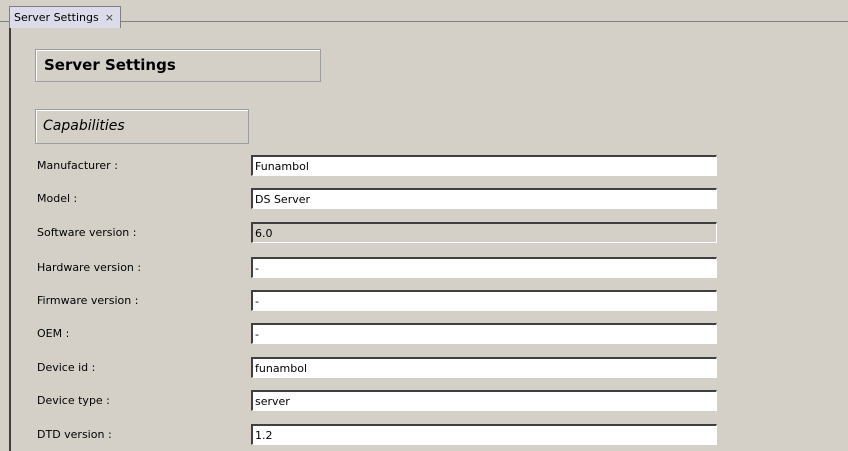 The image size is (848, 451). I want to click on tab-strip: Server Settings ×, so click(424, 14).